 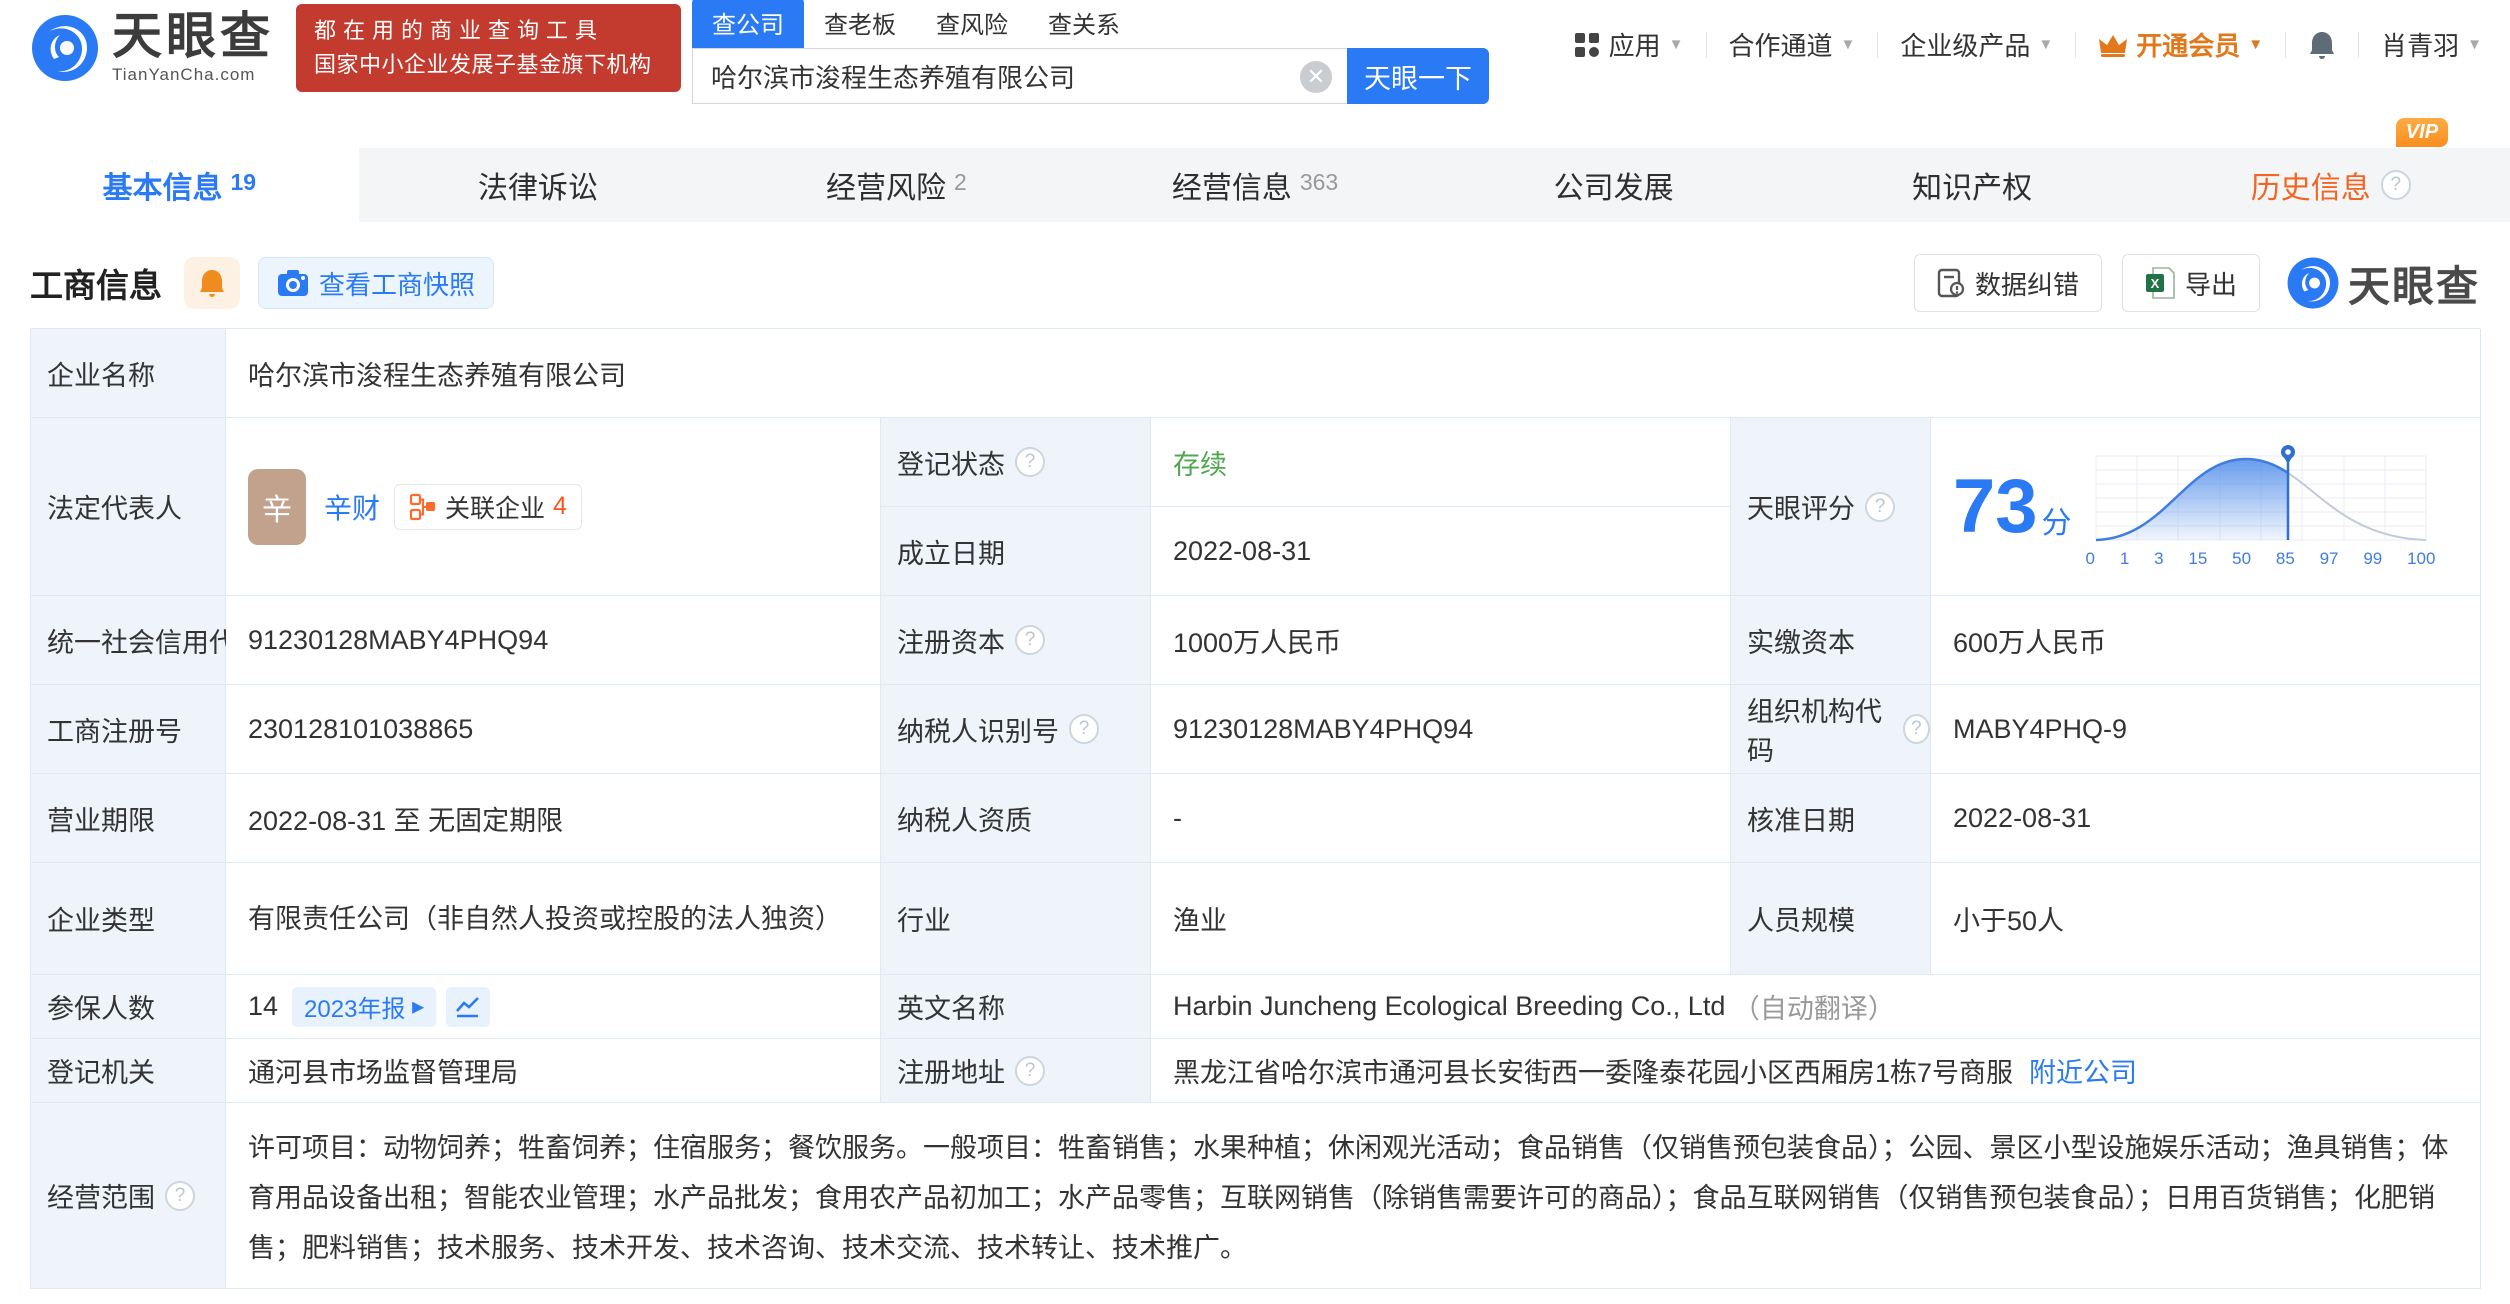 I want to click on vip-badge: VIP, so click(x=2422, y=132).